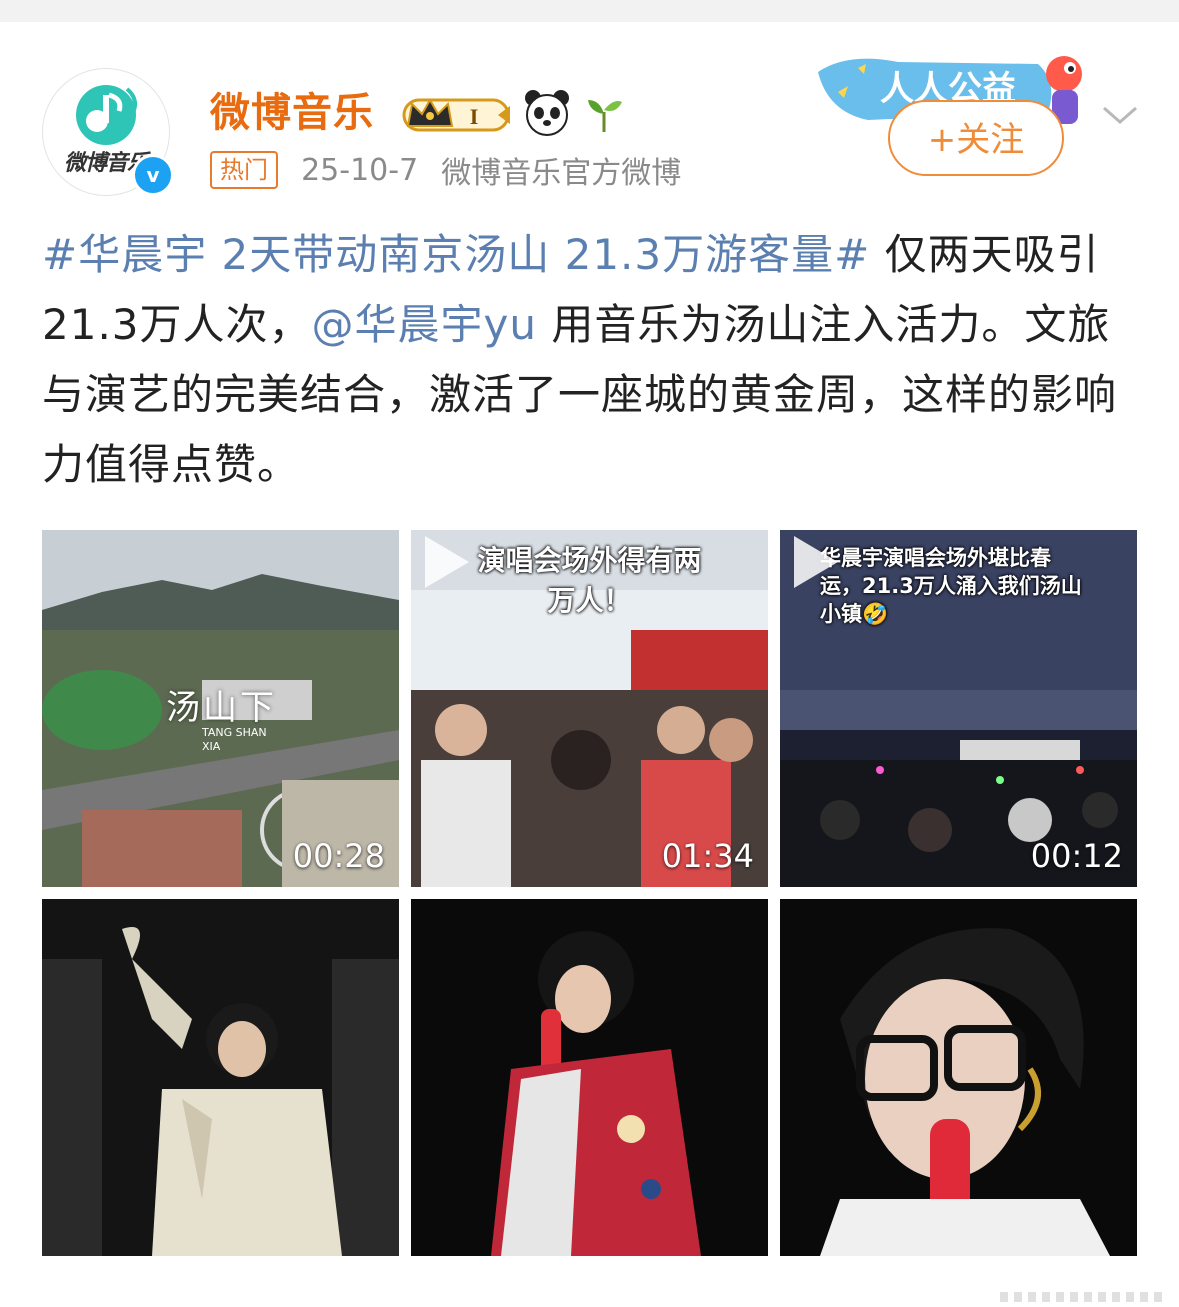  Describe the element at coordinates (1120, 115) in the screenshot. I see `chevron-down-icon` at that location.